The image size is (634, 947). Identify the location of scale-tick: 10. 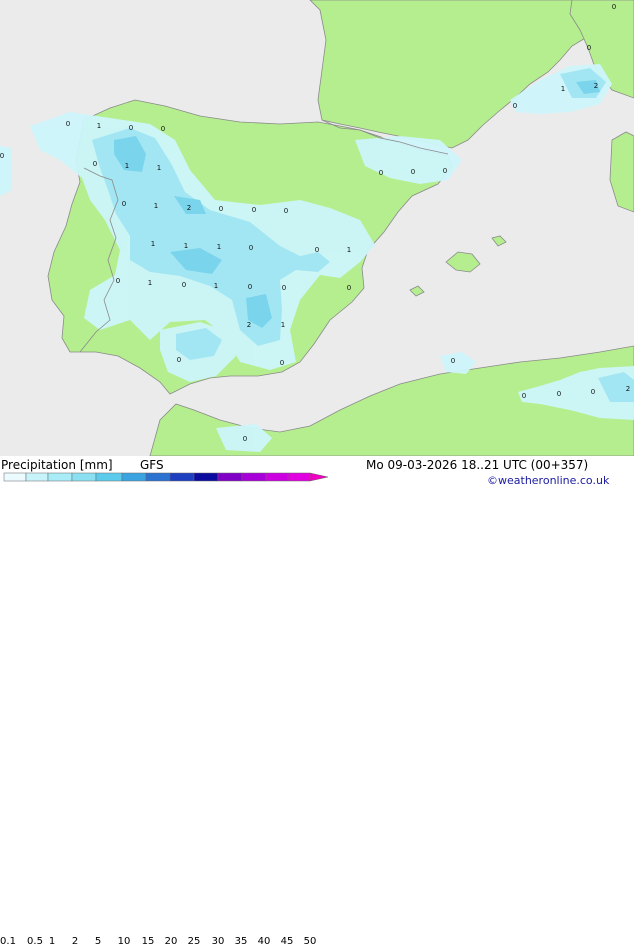
(124, 941).